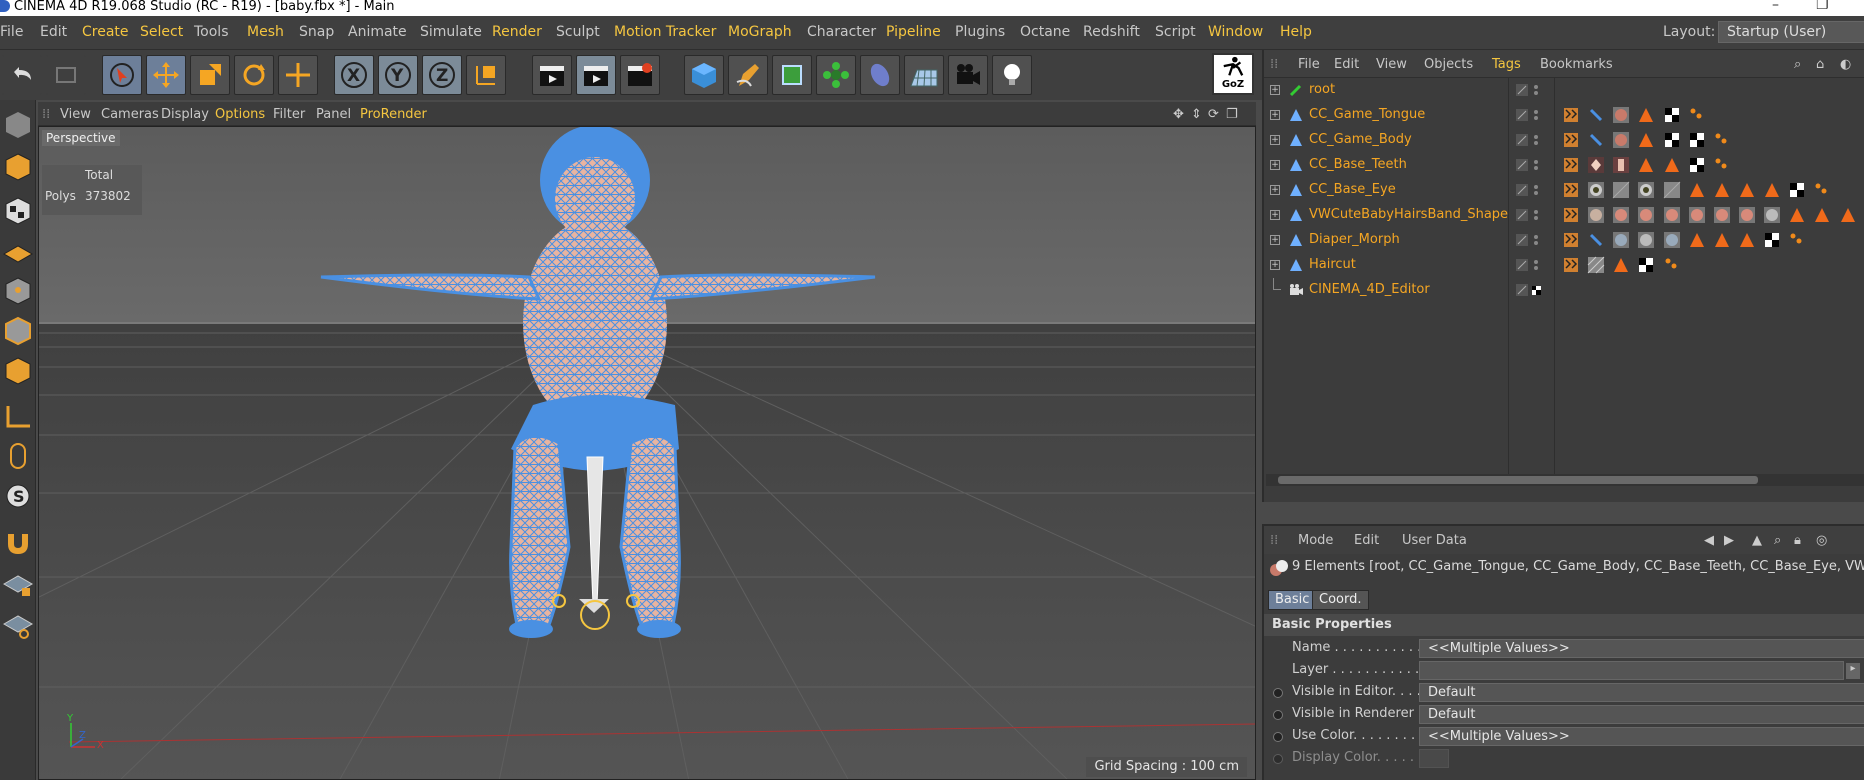  What do you see at coordinates (1296, 32) in the screenshot?
I see `menu-help: Help` at bounding box center [1296, 32].